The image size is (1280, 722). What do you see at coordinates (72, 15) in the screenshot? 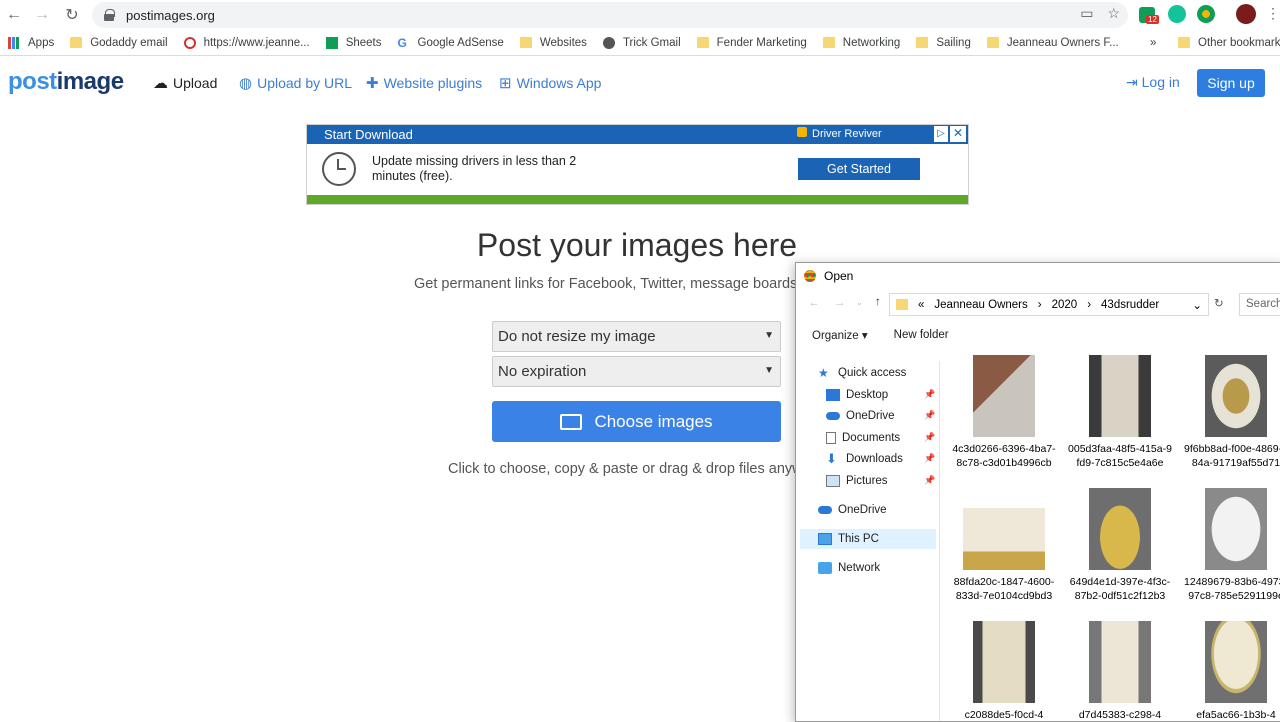
I see `reload-icon: ↻` at bounding box center [72, 15].